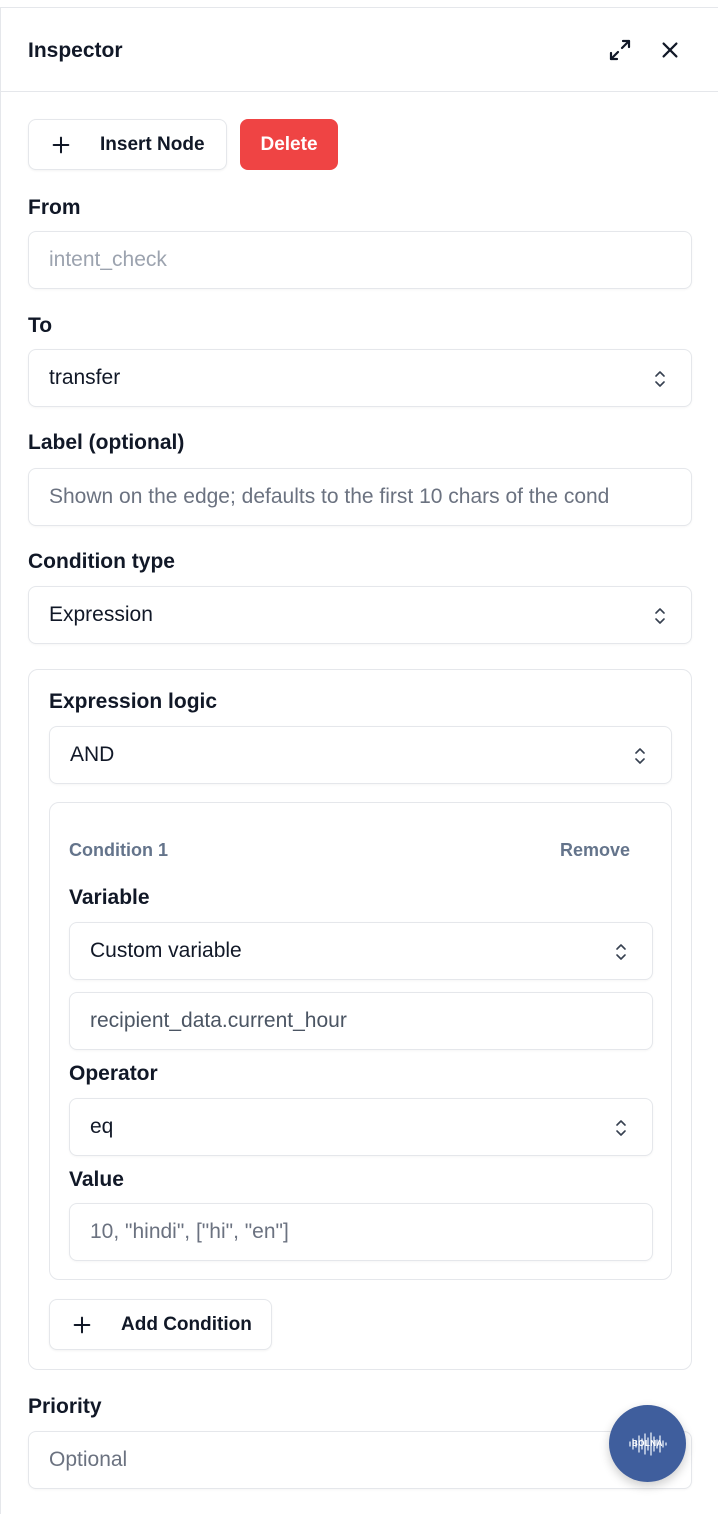  What do you see at coordinates (109, 897) in the screenshot?
I see `variable-label: Variable` at bounding box center [109, 897].